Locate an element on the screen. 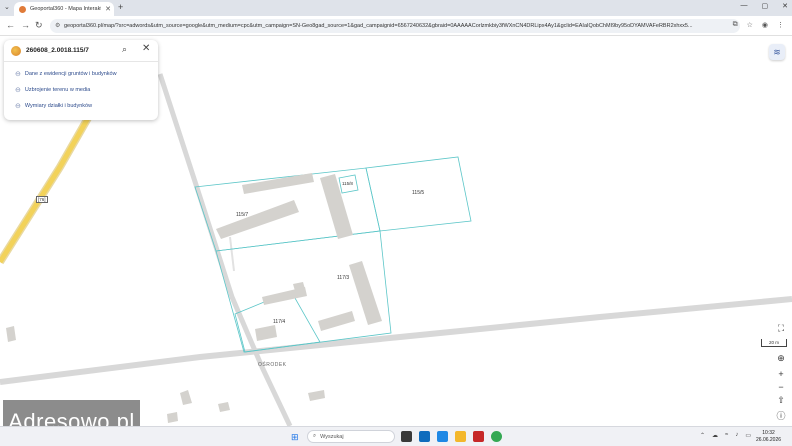  new-tab-button: + is located at coordinates (120, 7).